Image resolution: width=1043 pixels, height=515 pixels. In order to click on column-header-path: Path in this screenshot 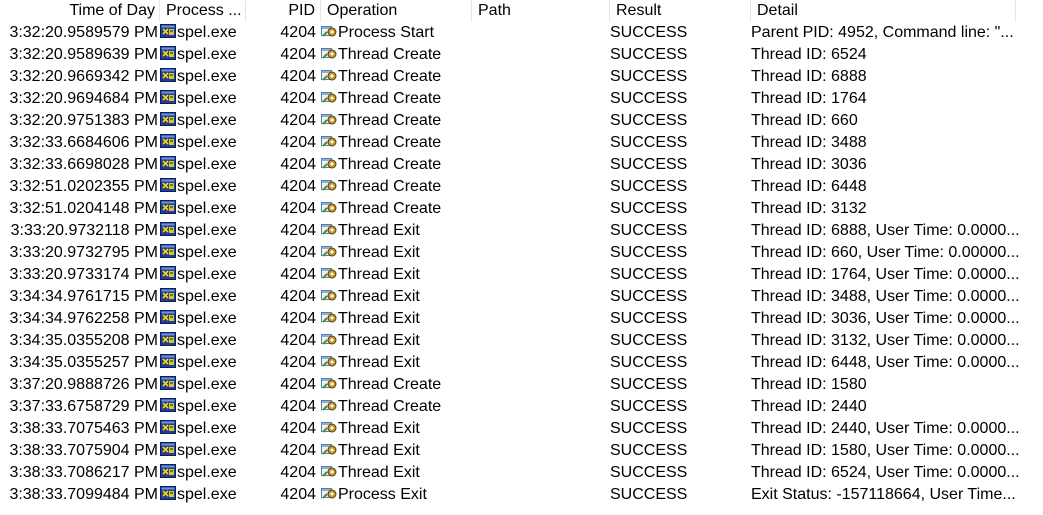, I will do `click(541, 11)`.